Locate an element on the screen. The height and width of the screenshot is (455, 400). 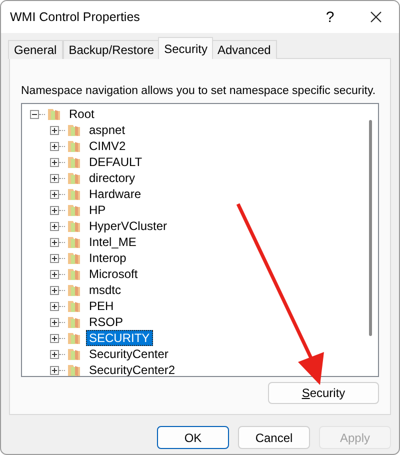
tree-item: HyperVCluster is located at coordinates (128, 226).